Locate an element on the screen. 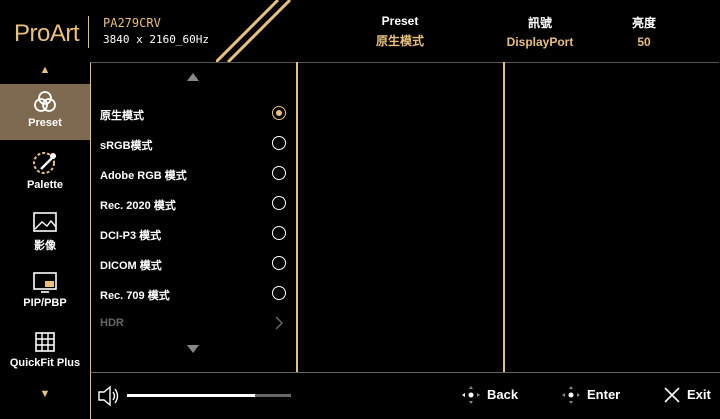 This screenshot has width=720, height=419. sidebar-item-label: PIP/PBP is located at coordinates (45, 303).